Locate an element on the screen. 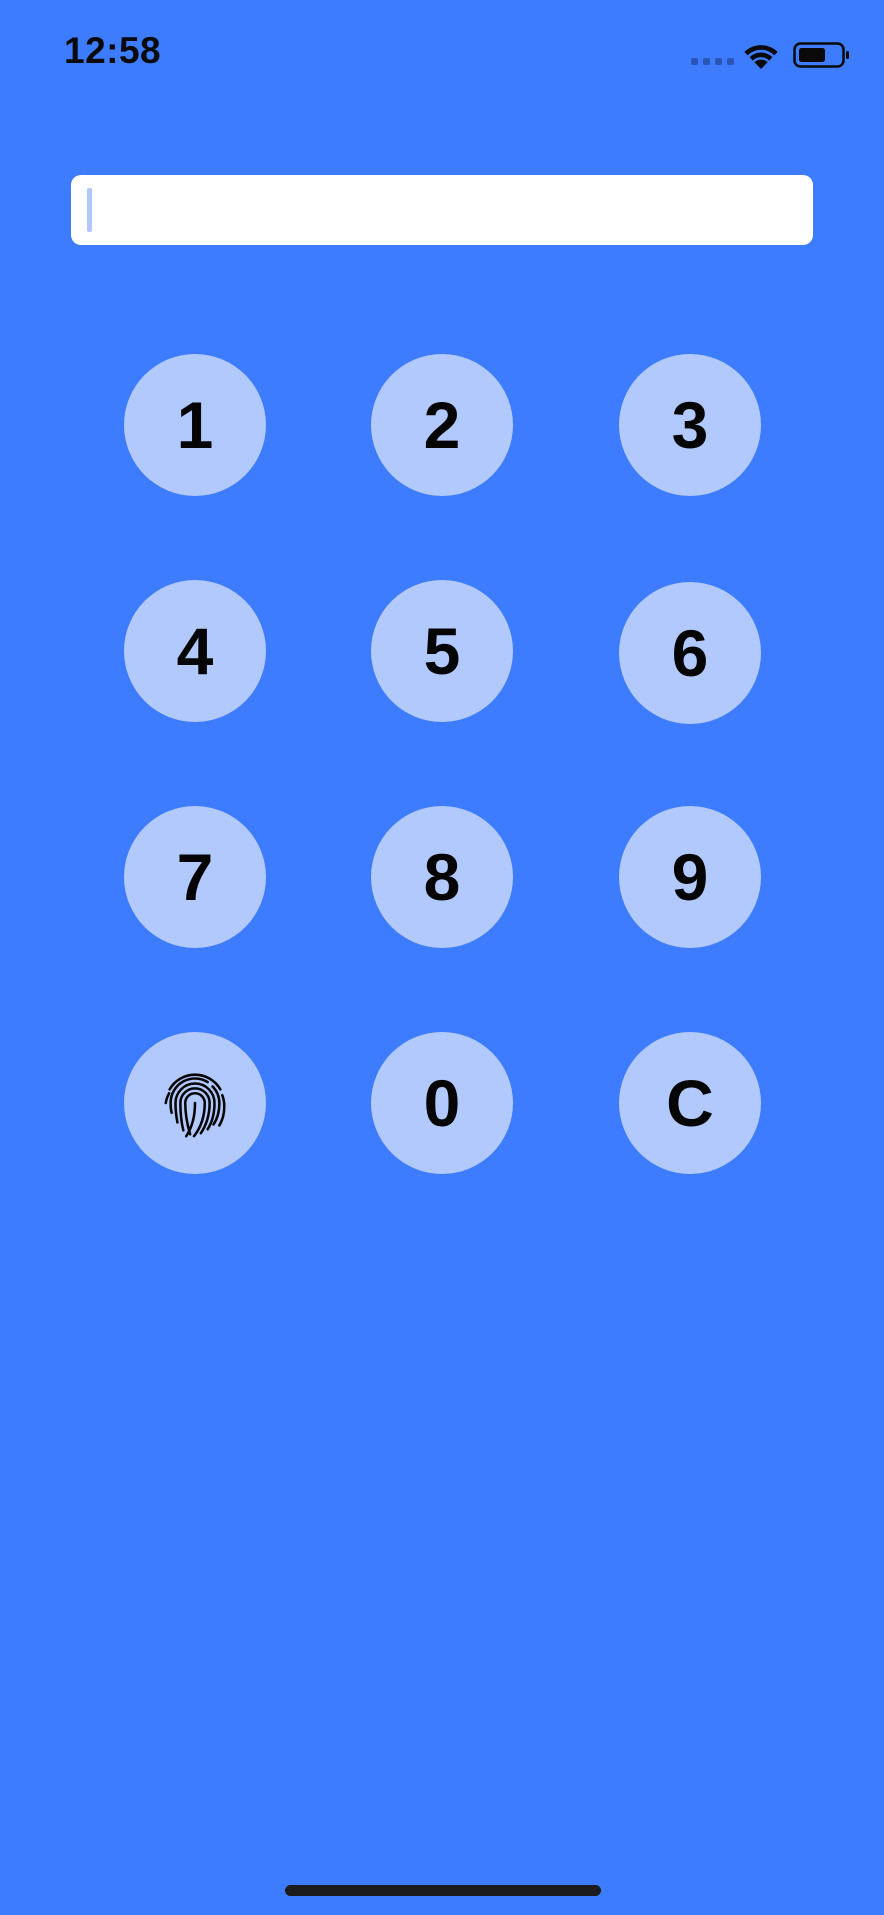  cellular-signal-icon is located at coordinates (712, 61).